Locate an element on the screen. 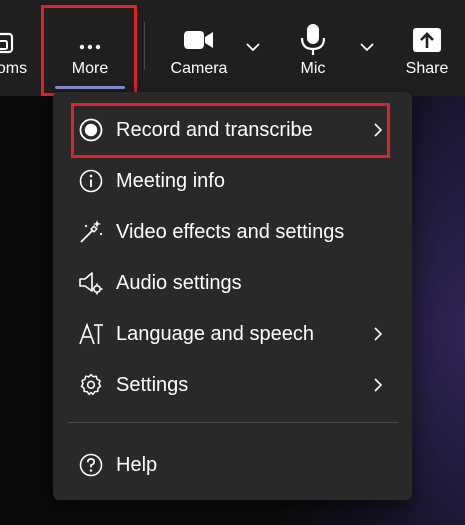 The height and width of the screenshot is (525, 465). camera-button: Camera is located at coordinates (199, 48).